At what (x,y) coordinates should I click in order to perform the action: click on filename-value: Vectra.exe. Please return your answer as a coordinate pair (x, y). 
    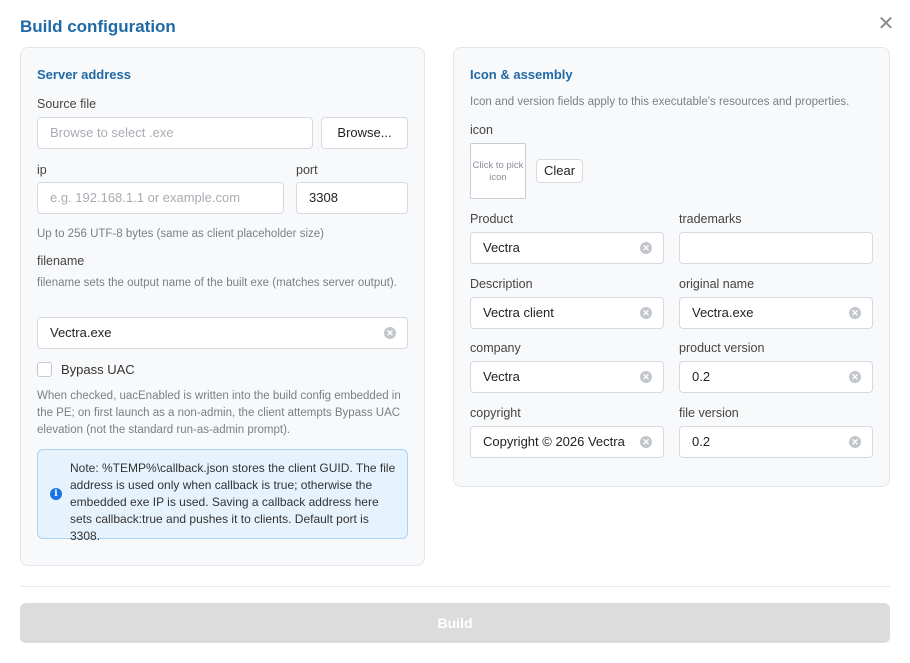
    Looking at the image, I should click on (81, 332).